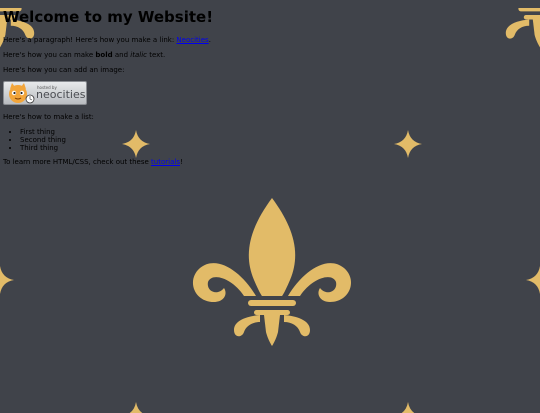  I want to click on cat-mascot-icon, so click(22, 93).